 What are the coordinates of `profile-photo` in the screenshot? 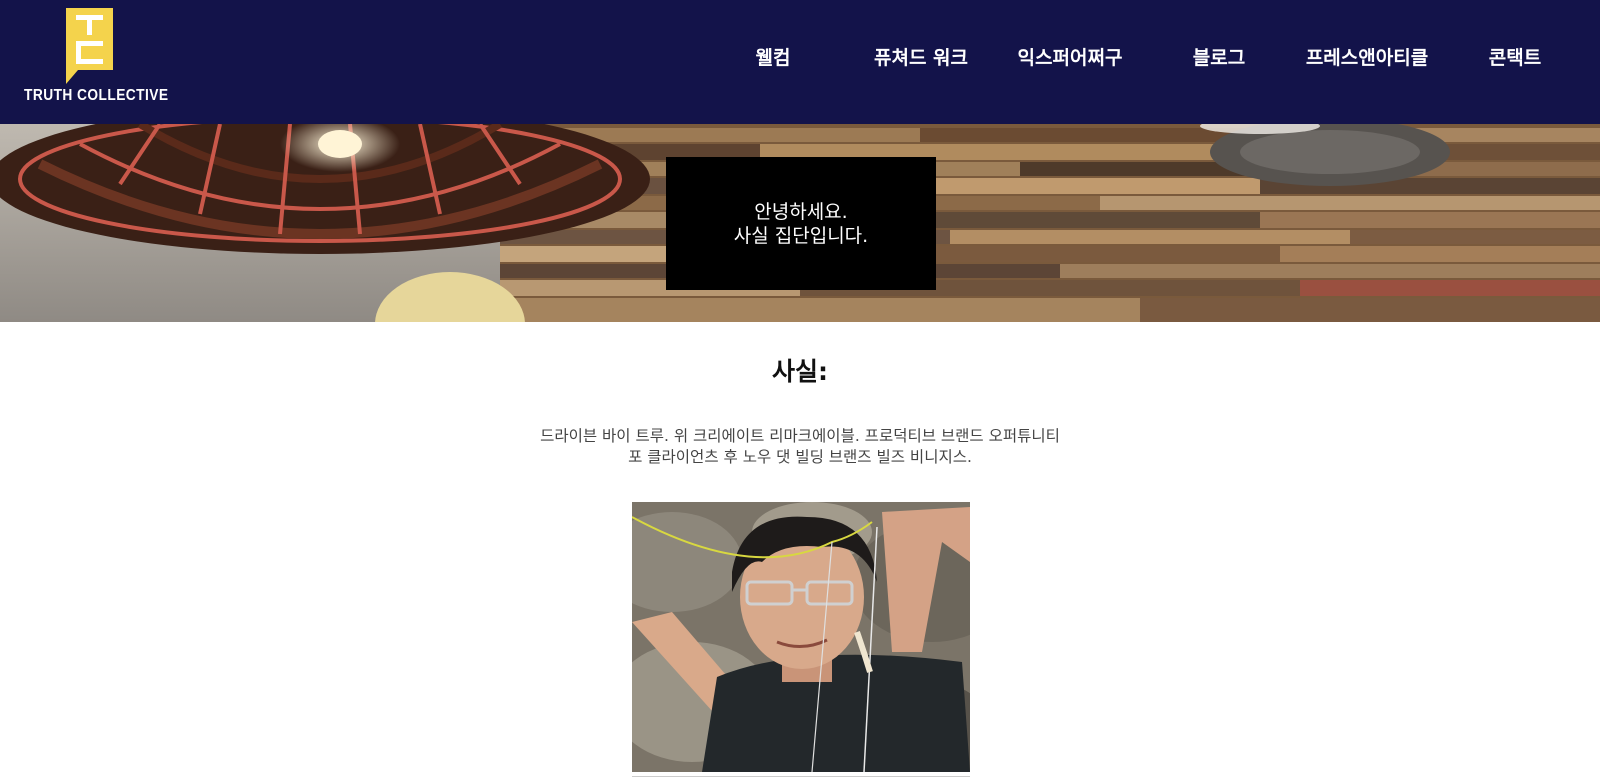 It's located at (801, 637).